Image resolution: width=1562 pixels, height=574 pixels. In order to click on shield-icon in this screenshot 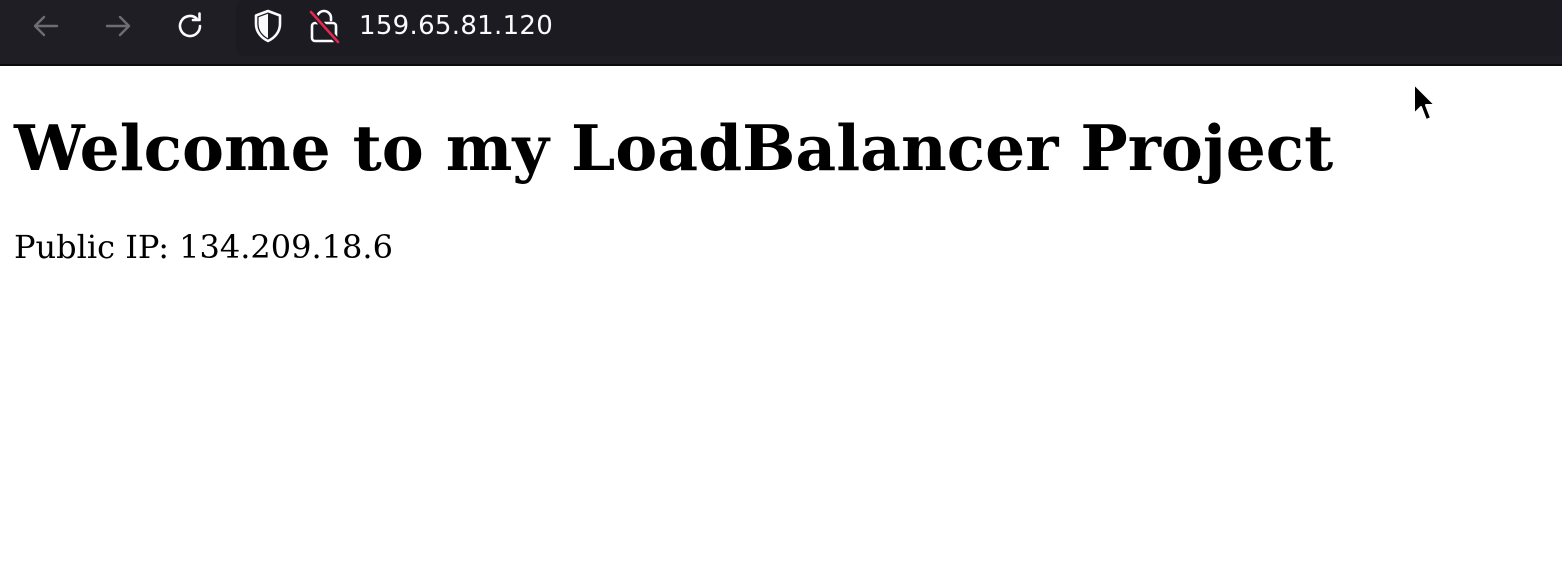, I will do `click(268, 26)`.